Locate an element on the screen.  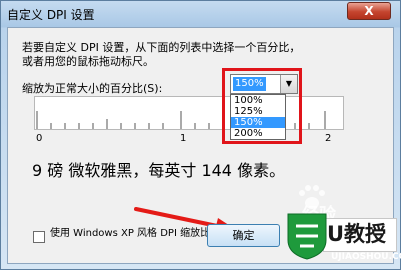
brand-domain: UJIAOSHOU.COM is located at coordinates (366, 257).